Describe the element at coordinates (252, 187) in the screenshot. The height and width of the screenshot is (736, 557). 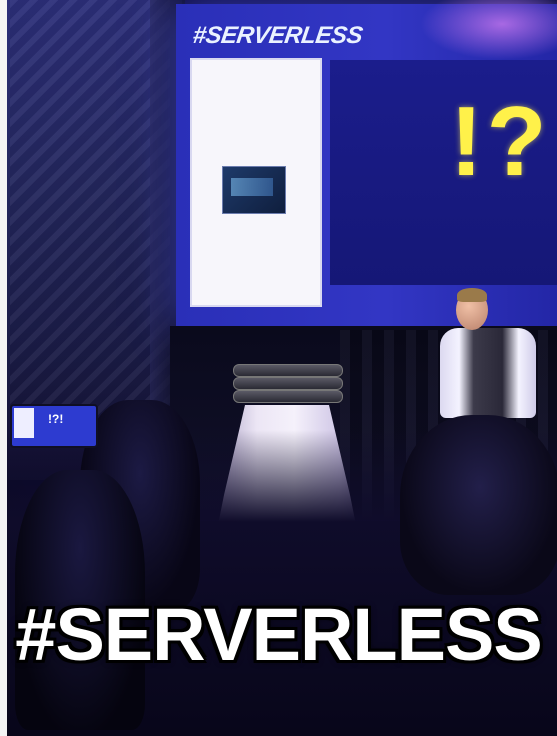
I see `slide-thumbnail-image` at that location.